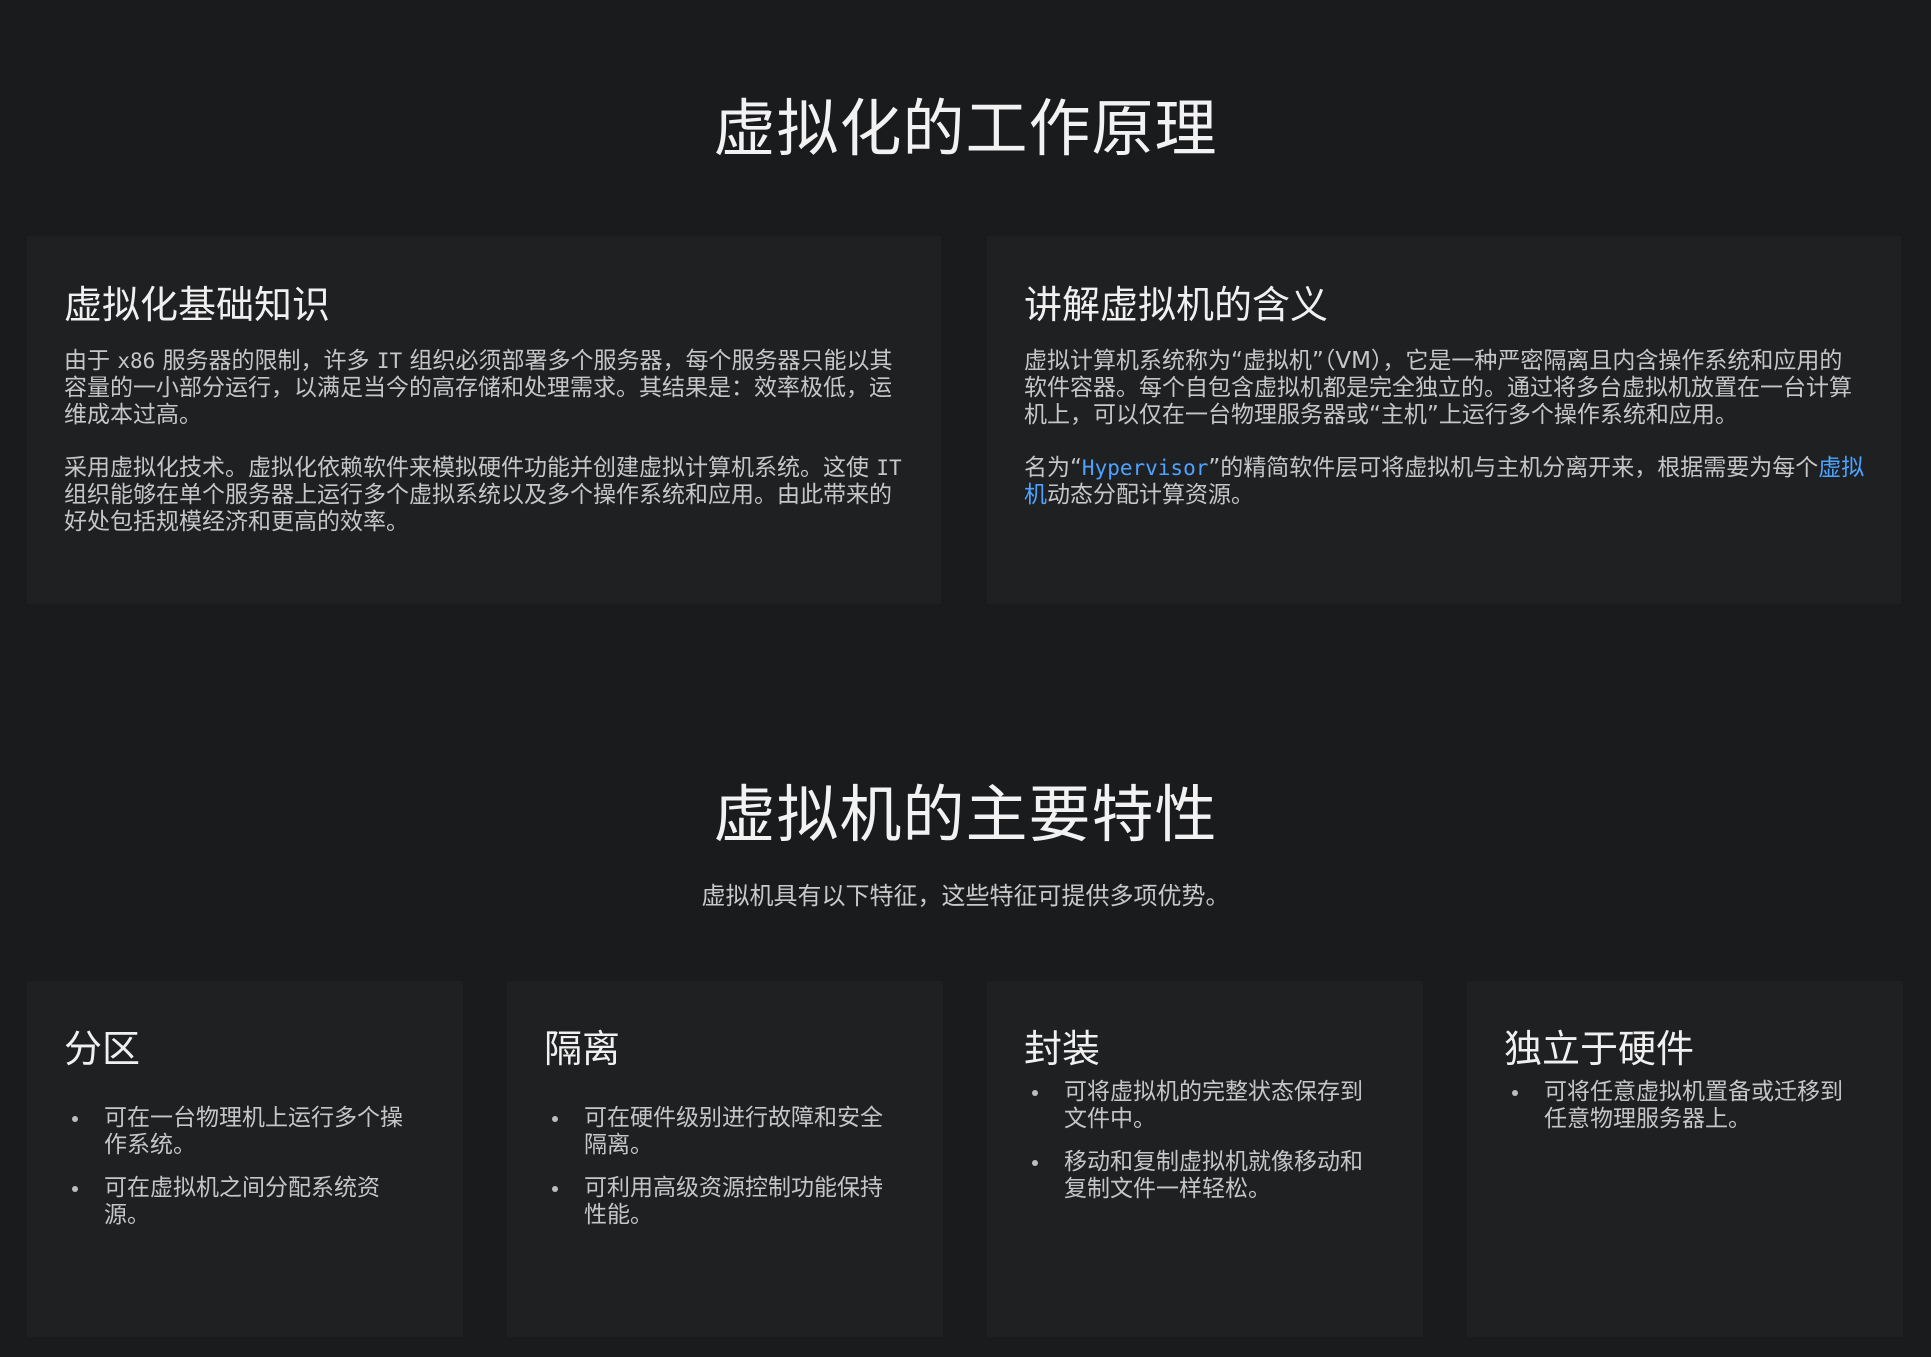 The height and width of the screenshot is (1357, 1931). What do you see at coordinates (197, 305) in the screenshot?
I see `card-title: 虚拟化基础知识` at bounding box center [197, 305].